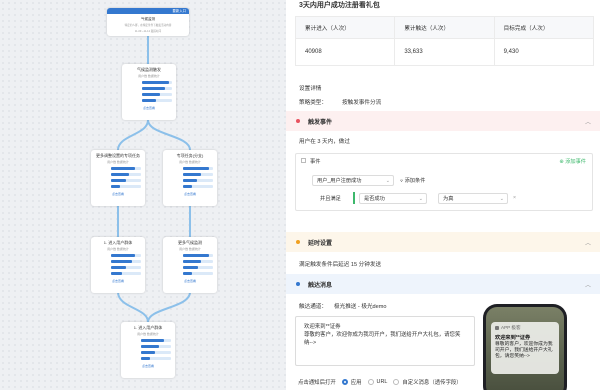 The height and width of the screenshot is (390, 600). I want to click on entry-node-text-2: 11-09 ~11-12 跟踪时间, so click(148, 31).